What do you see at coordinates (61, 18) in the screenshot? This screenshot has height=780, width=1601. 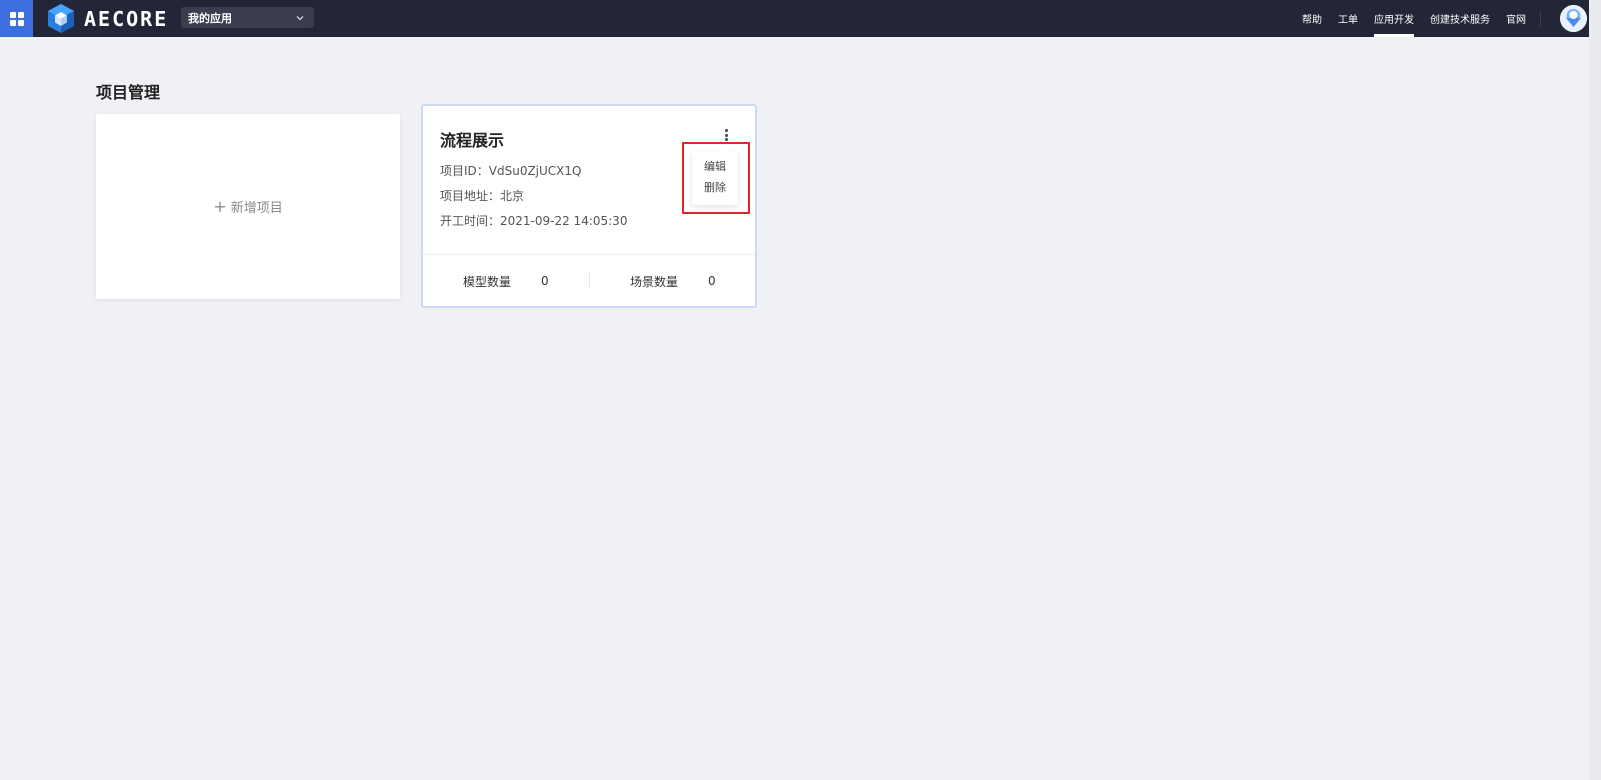 I see `cube-logo-icon` at bounding box center [61, 18].